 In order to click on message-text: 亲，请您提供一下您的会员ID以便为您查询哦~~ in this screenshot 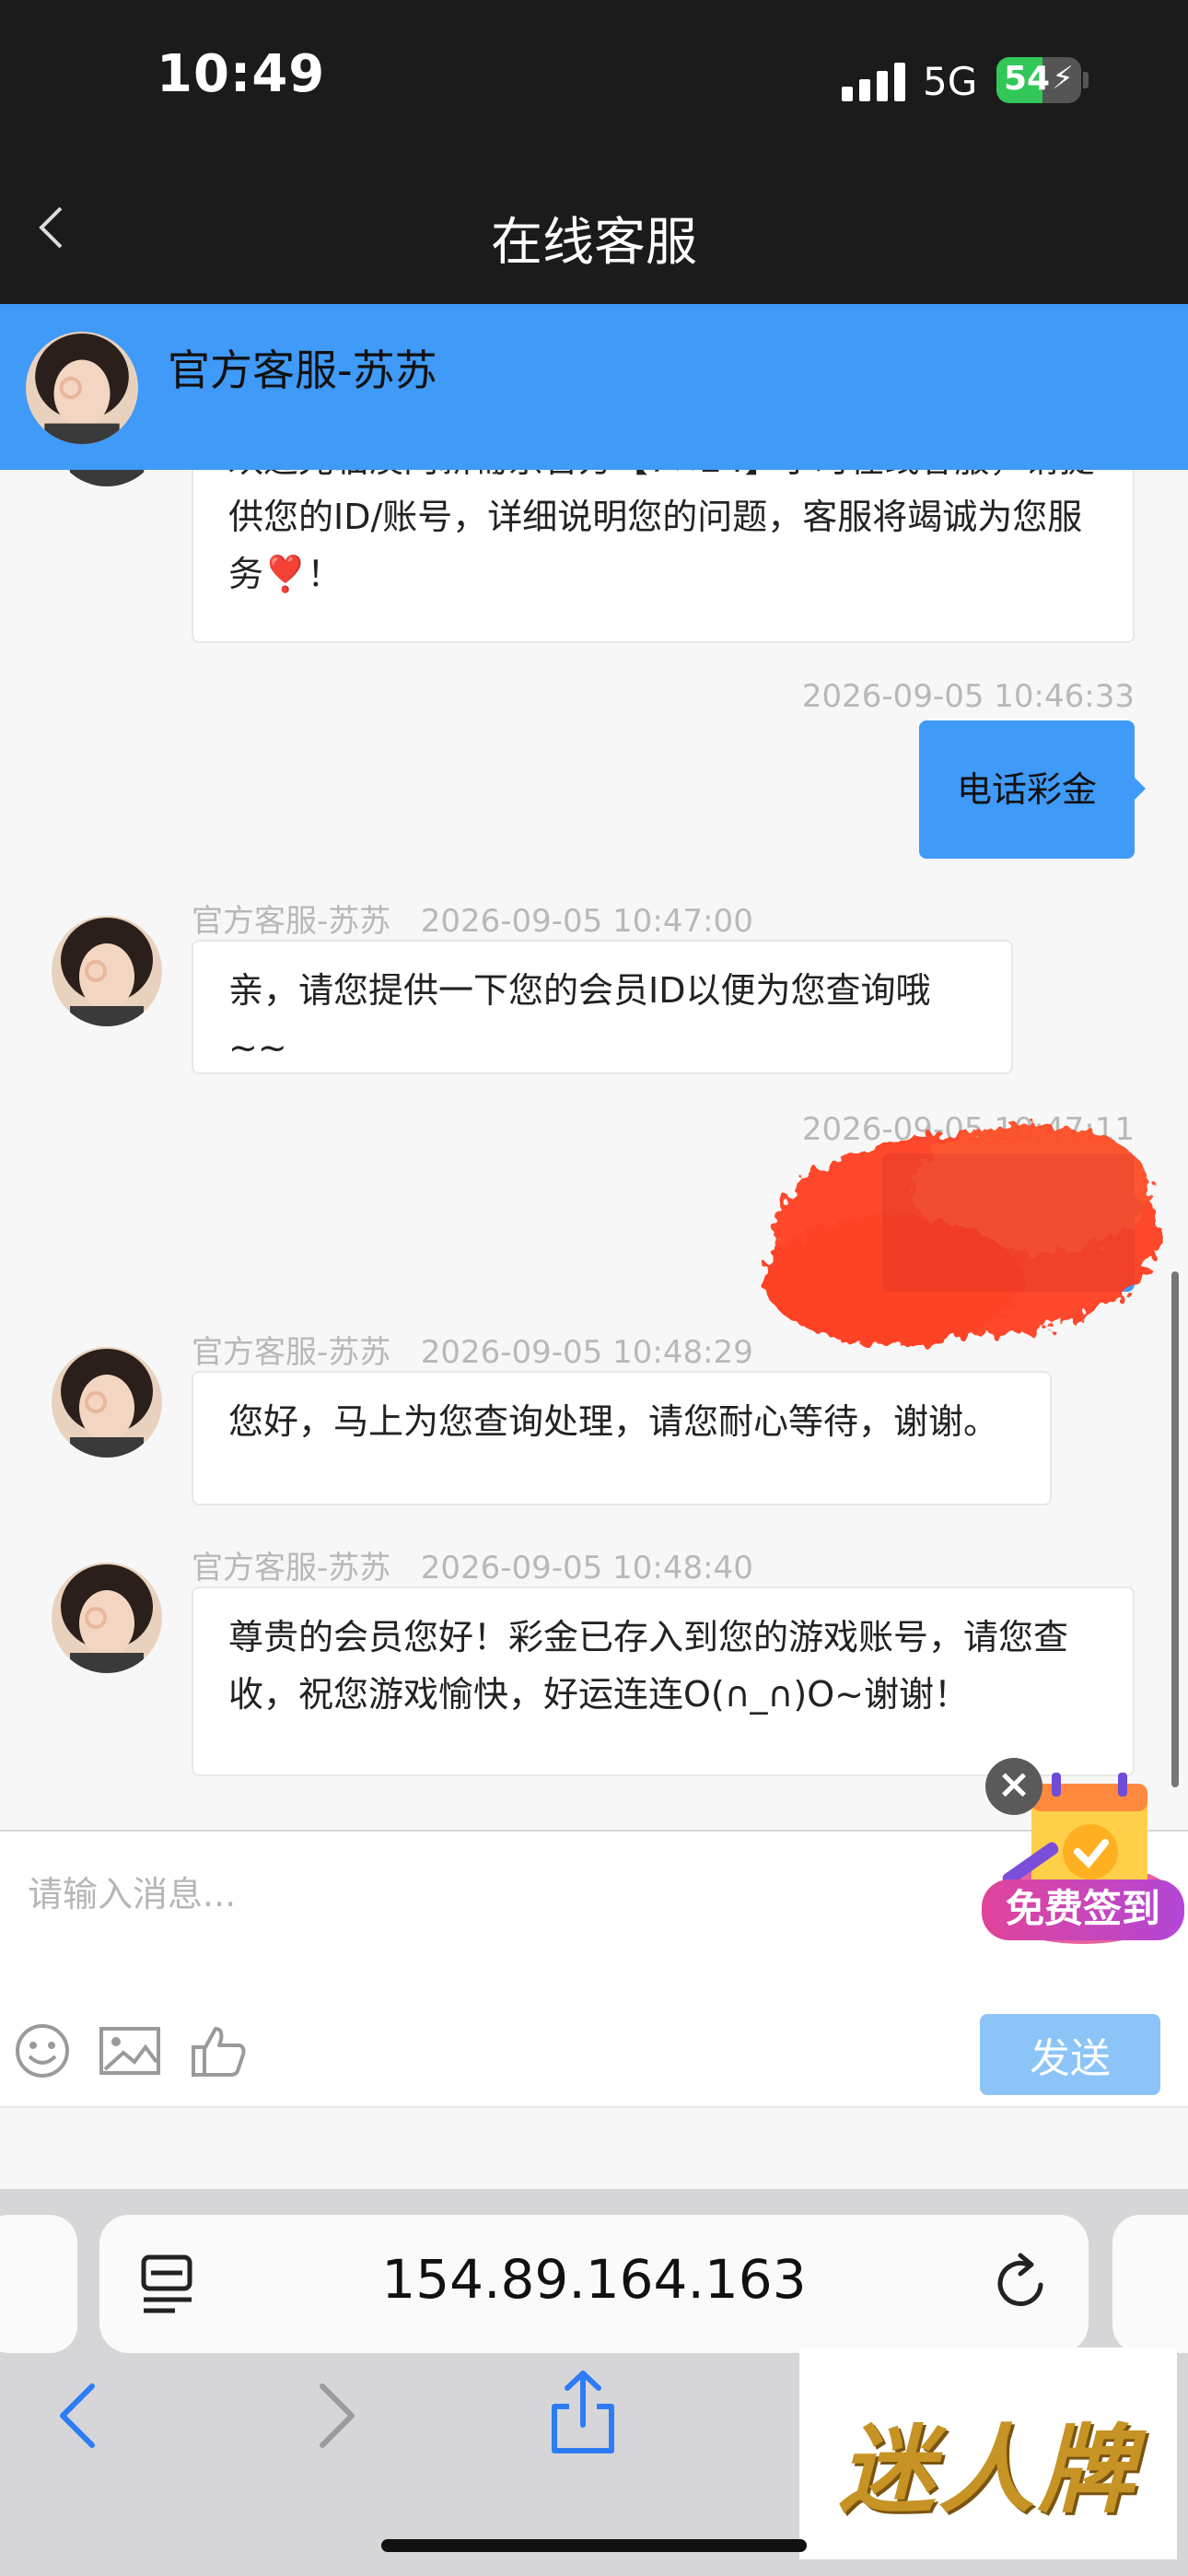, I will do `click(579, 1019)`.